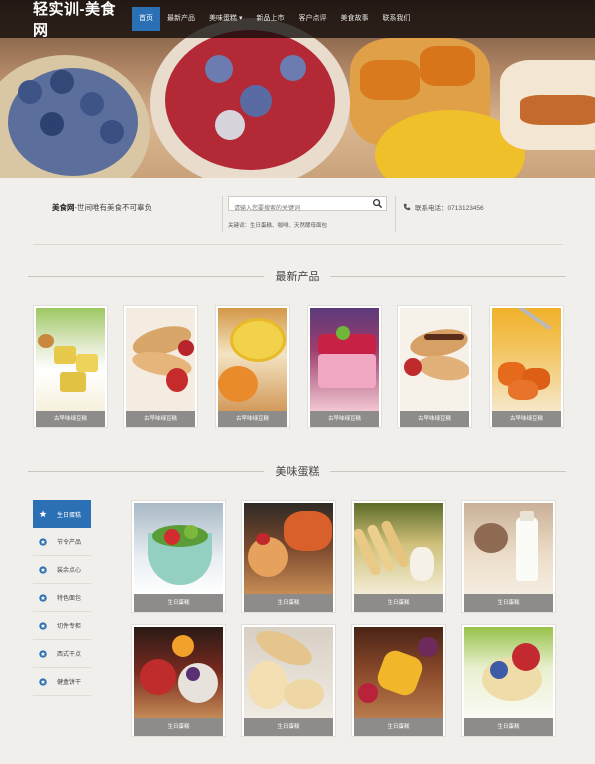 This screenshot has height=764, width=595. I want to click on sidebar-item-western: 西式干点, so click(62, 654).